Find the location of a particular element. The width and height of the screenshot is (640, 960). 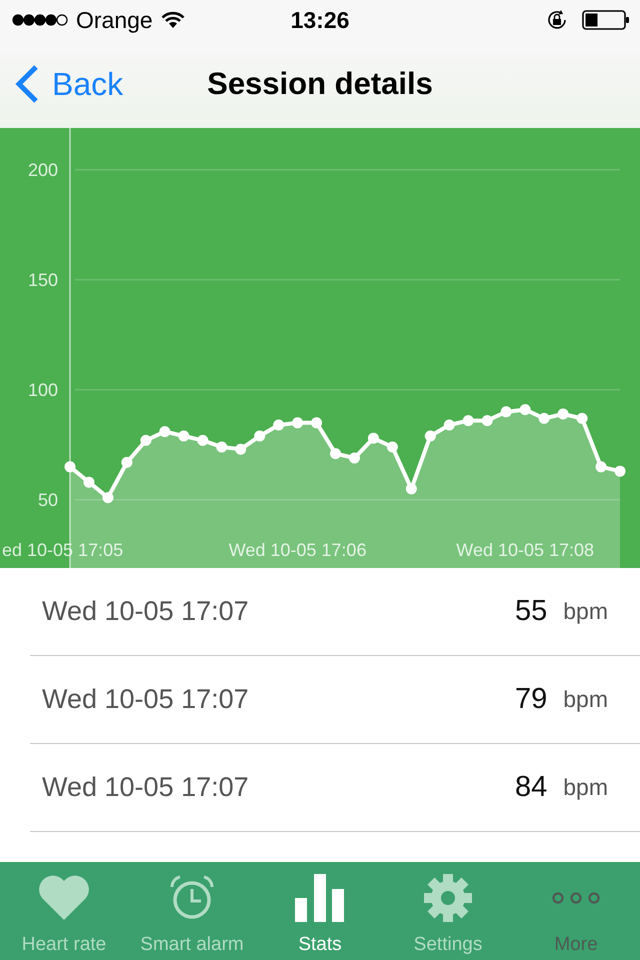

rotation-lock-icon is located at coordinates (557, 20).